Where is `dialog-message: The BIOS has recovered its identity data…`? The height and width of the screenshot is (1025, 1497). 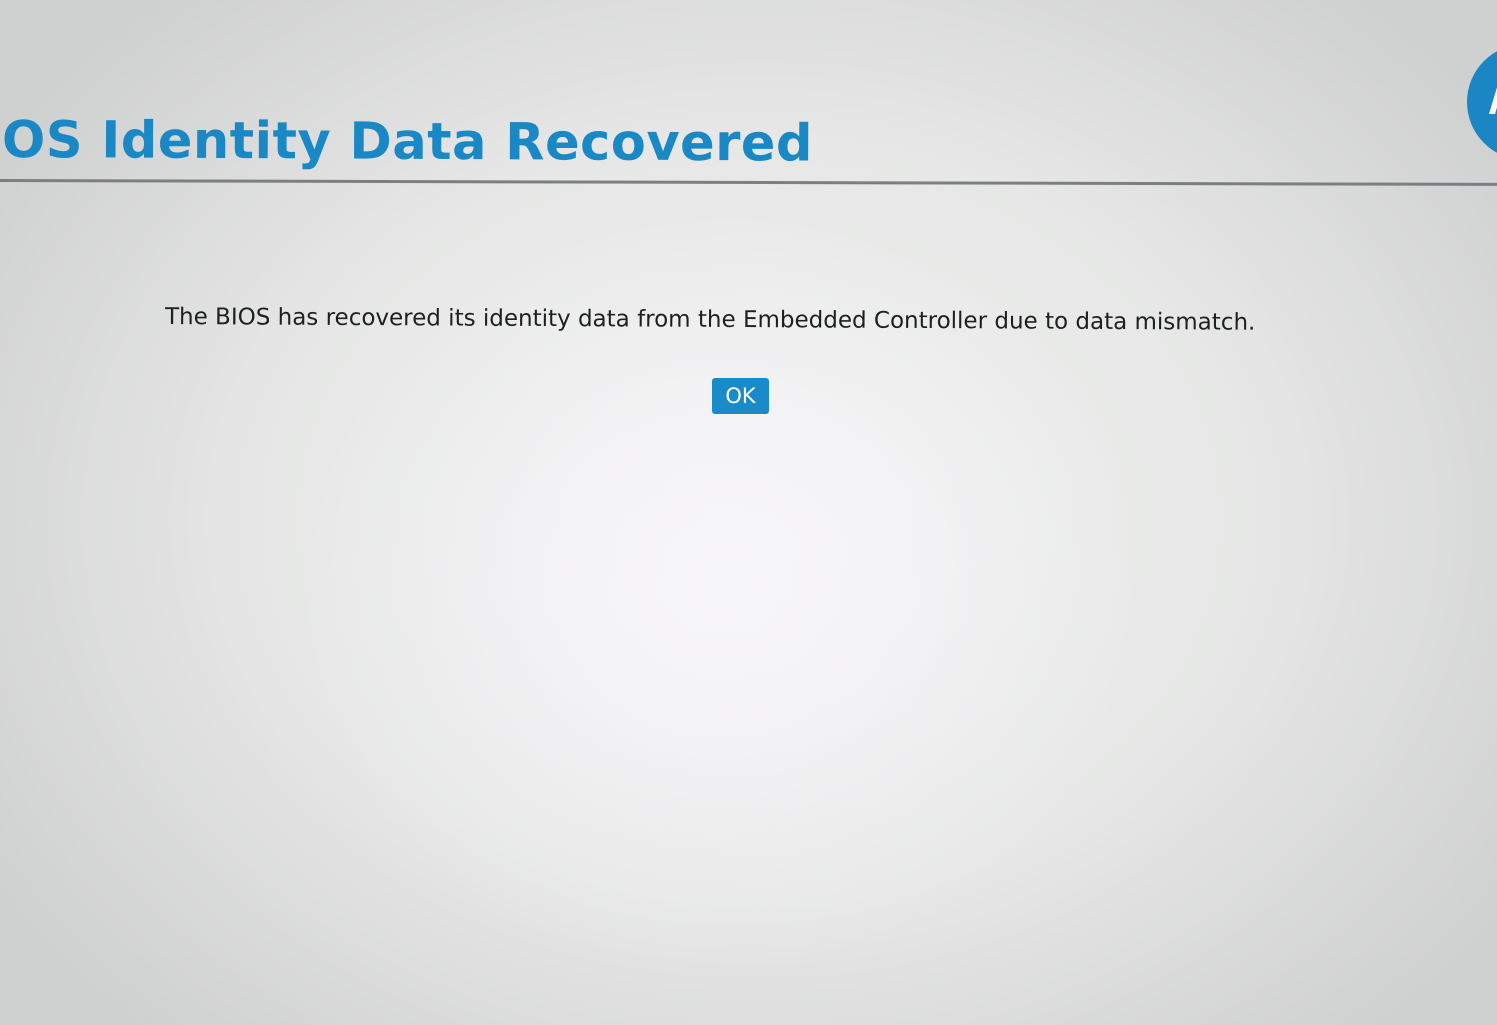 dialog-message: The BIOS has recovered its identity data… is located at coordinates (710, 320).